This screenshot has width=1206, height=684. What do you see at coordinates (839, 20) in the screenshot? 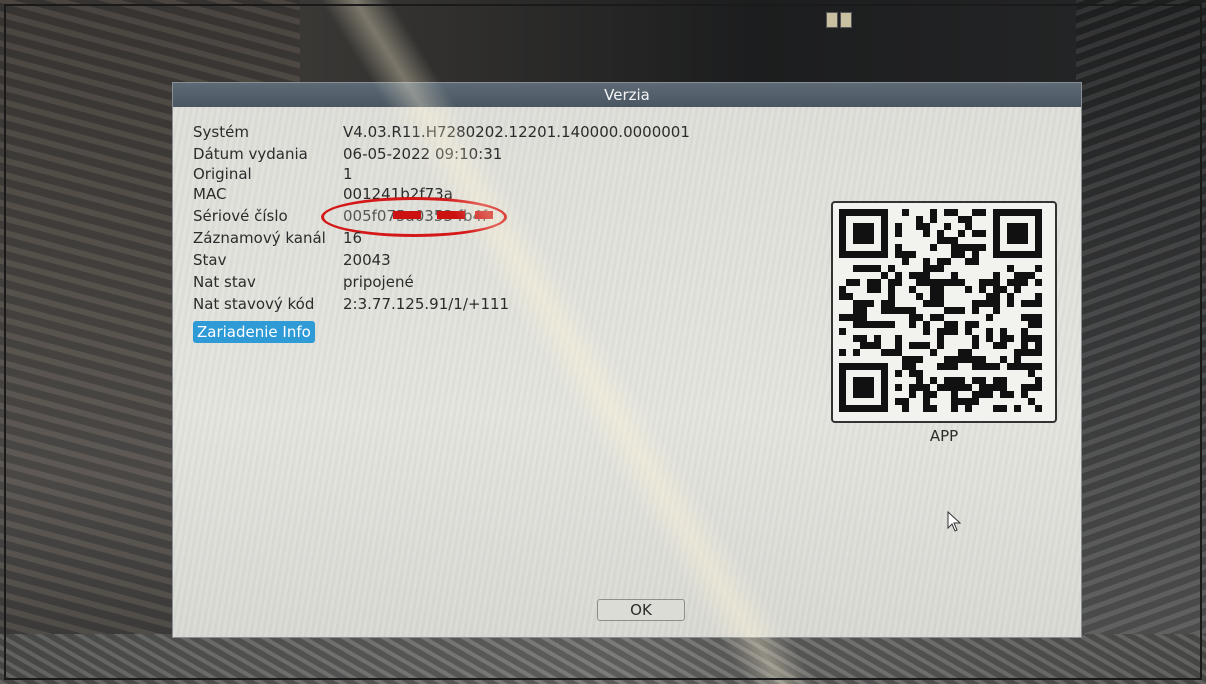
I see `window-icon` at bounding box center [839, 20].